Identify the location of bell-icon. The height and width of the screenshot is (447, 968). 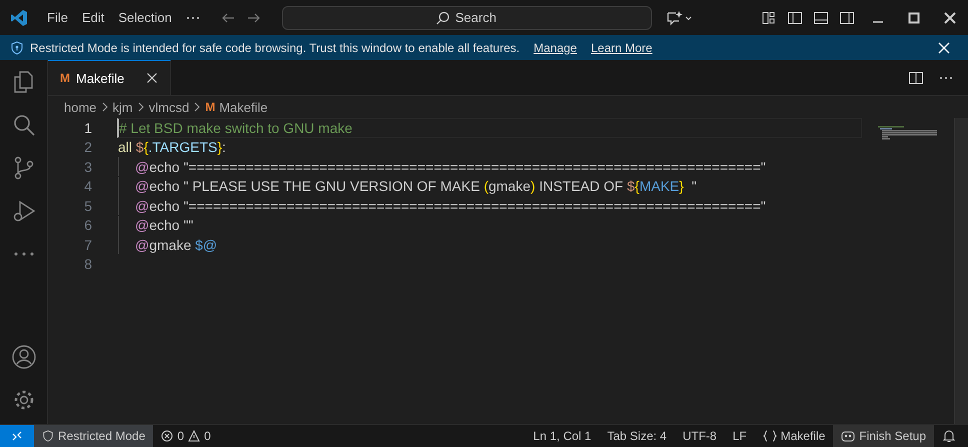
(949, 436).